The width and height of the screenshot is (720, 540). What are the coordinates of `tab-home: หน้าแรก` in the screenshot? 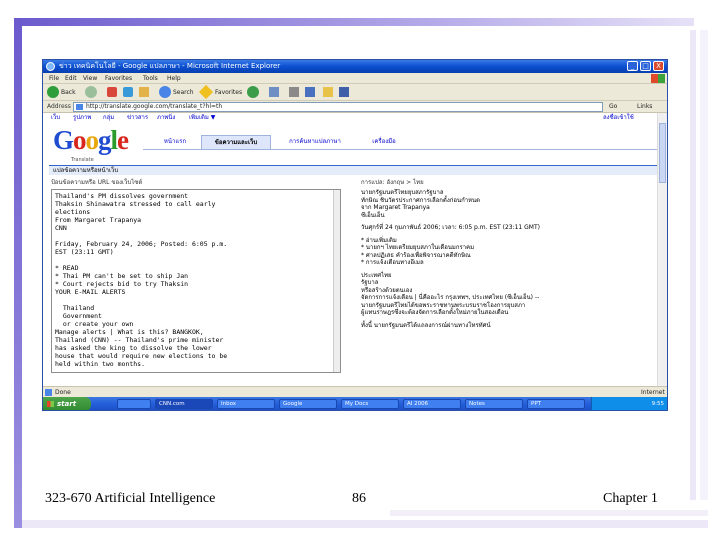 It's located at (175, 142).